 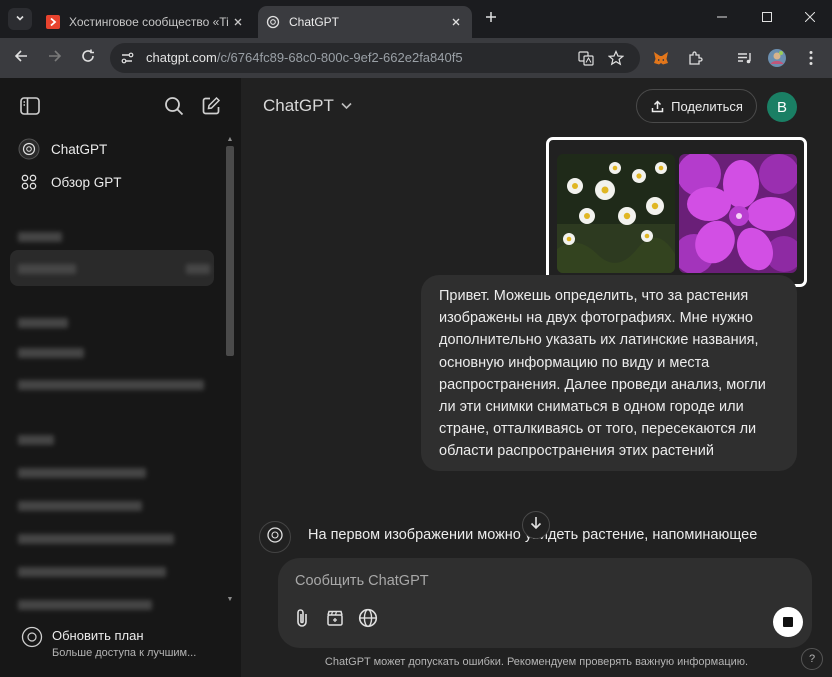 I want to click on bookmark-star-icon, so click(x=616, y=58).